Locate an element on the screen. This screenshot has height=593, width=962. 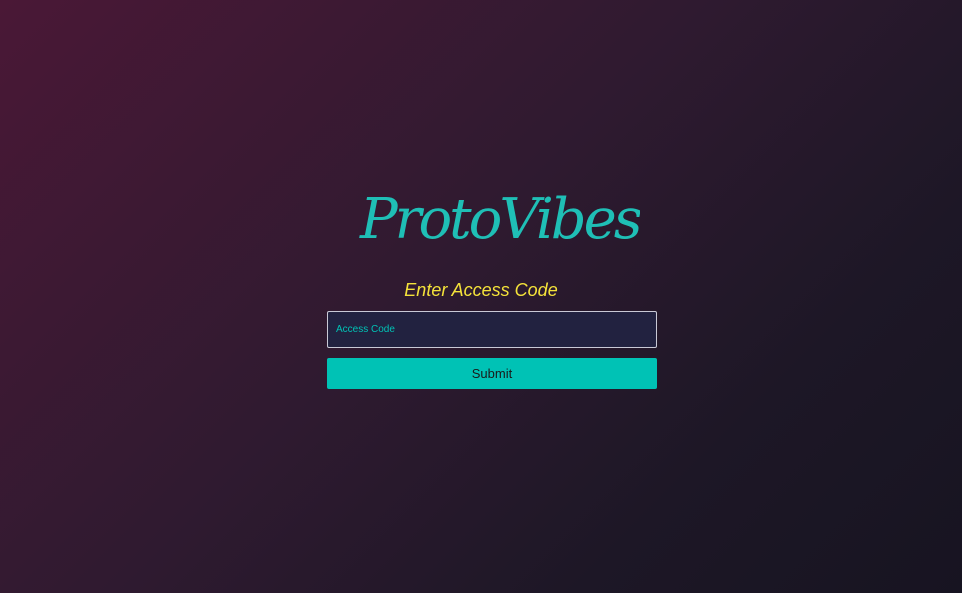
access-code-heading: Enter Access Code is located at coordinates (481, 290).